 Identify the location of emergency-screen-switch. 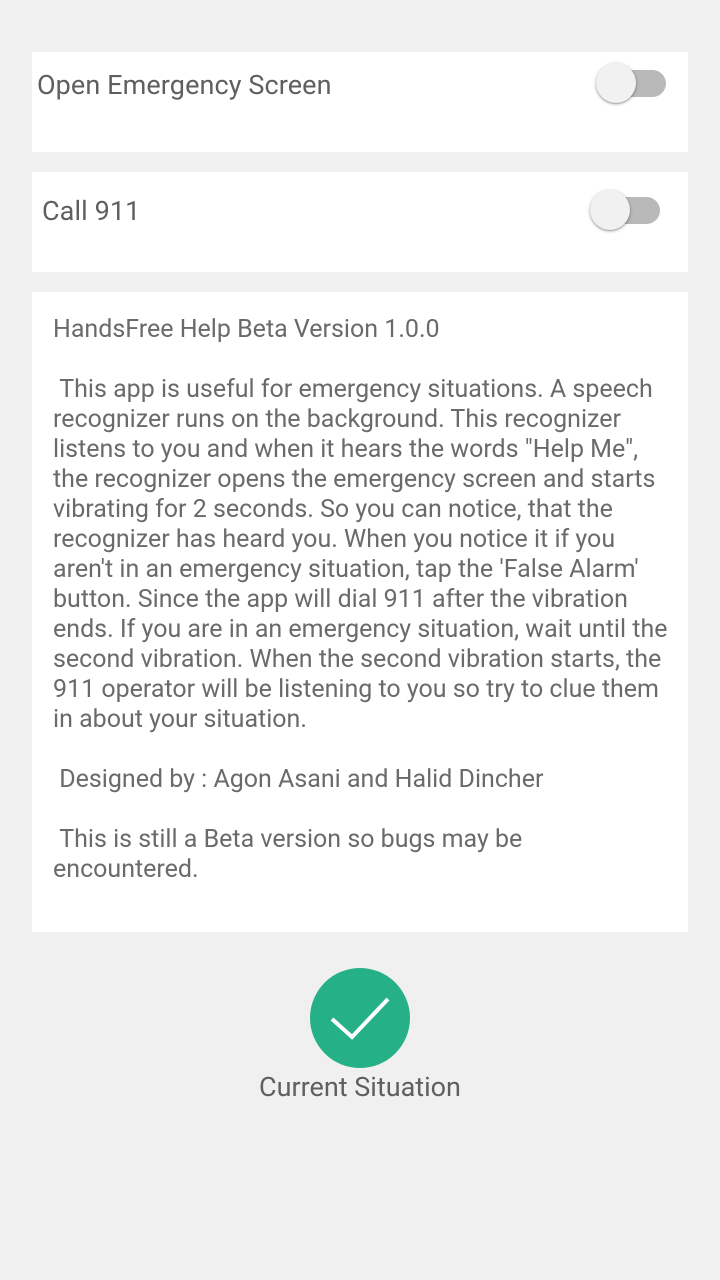
(632, 83).